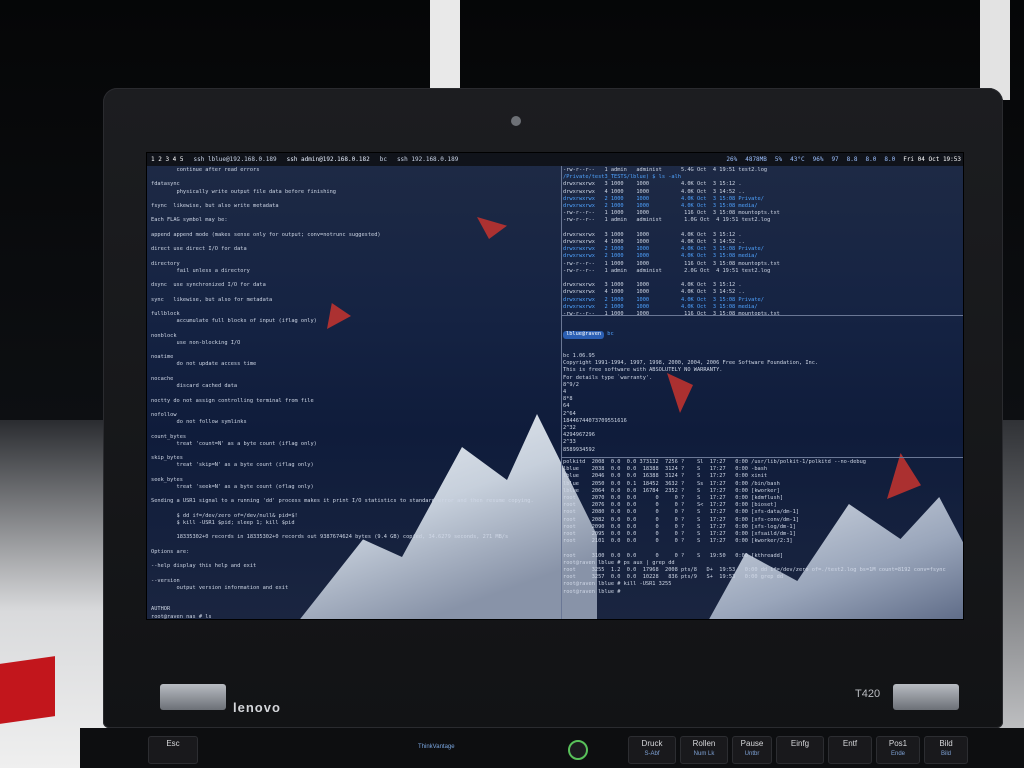 This screenshot has width=1024, height=768. What do you see at coordinates (622, 177) in the screenshot?
I see `terminal-line: /Private/test3_TESTS/lblue) $ ls -alh` at bounding box center [622, 177].